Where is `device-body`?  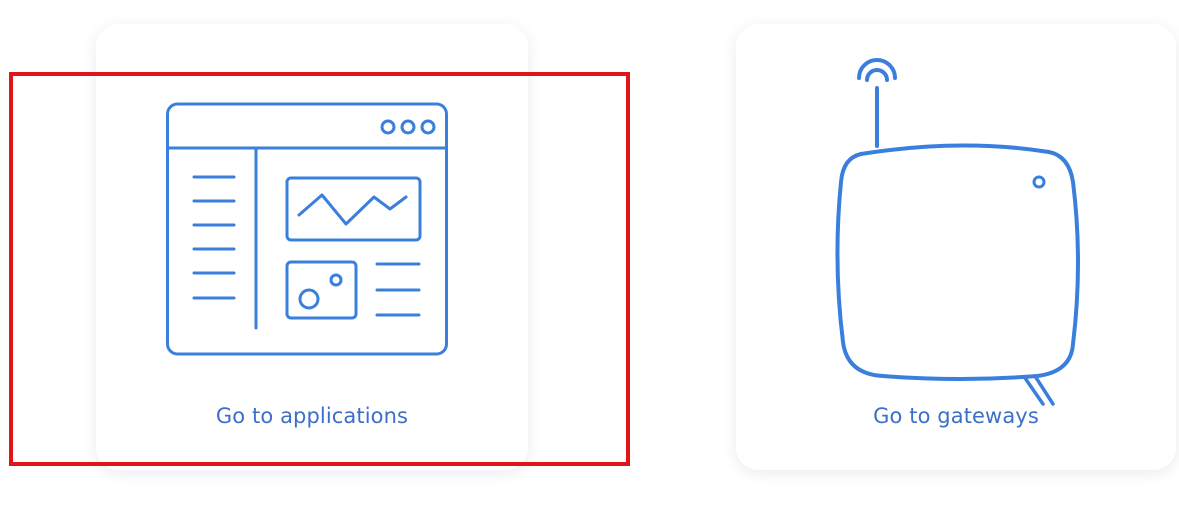
device-body is located at coordinates (957, 262).